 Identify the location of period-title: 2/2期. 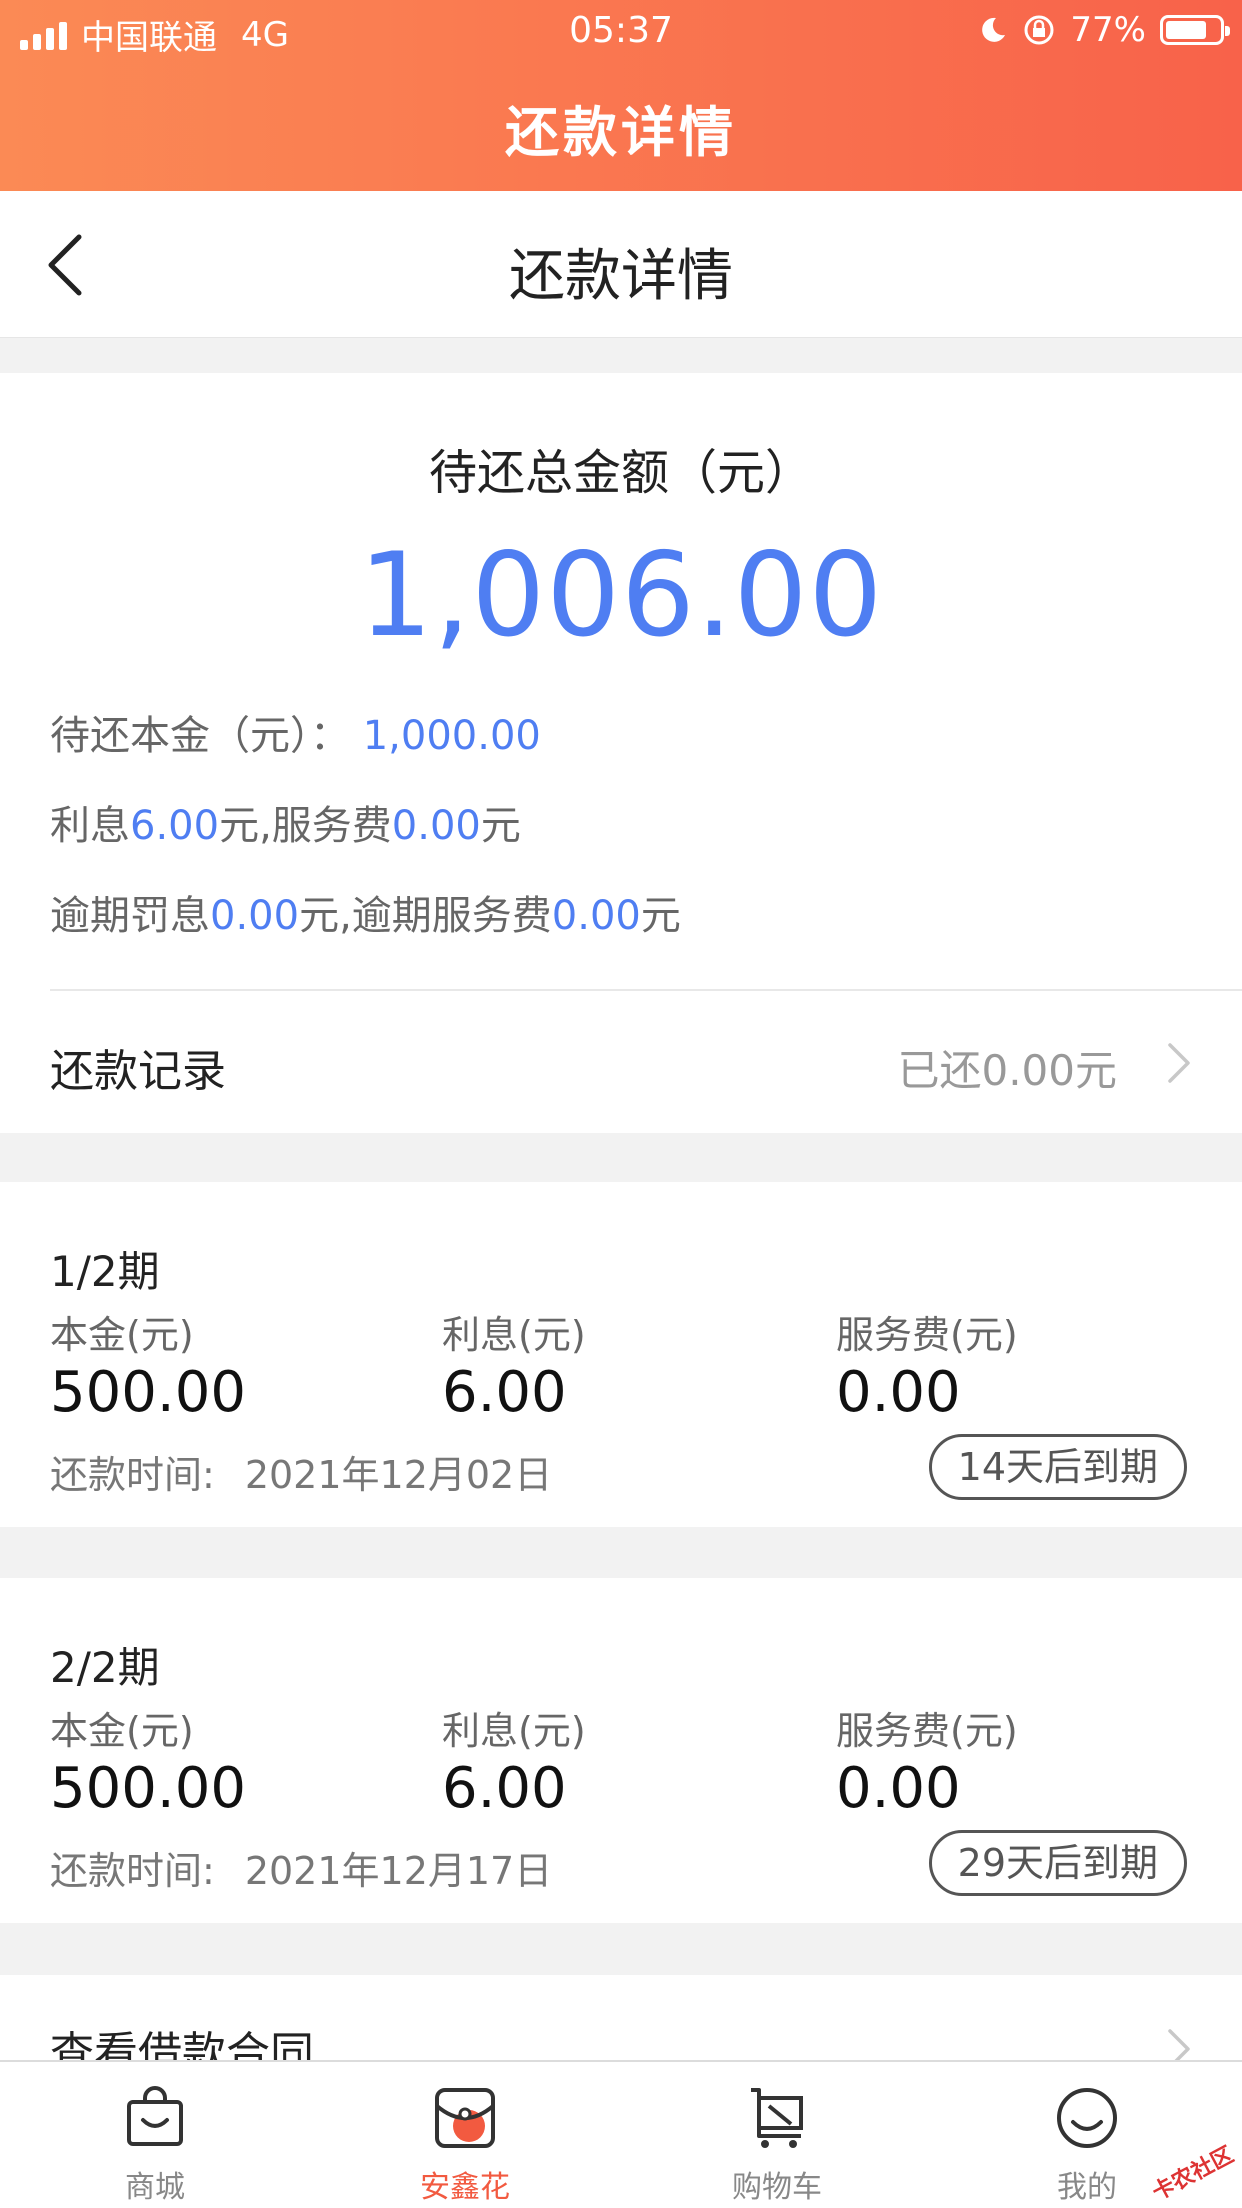
(105, 1667).